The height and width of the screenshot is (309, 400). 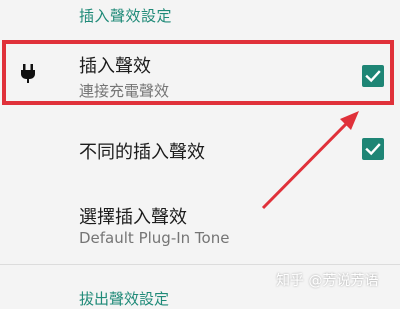 I want to click on setting-title-choose-plug-in-sound: 選擇插入聲效, so click(x=133, y=217).